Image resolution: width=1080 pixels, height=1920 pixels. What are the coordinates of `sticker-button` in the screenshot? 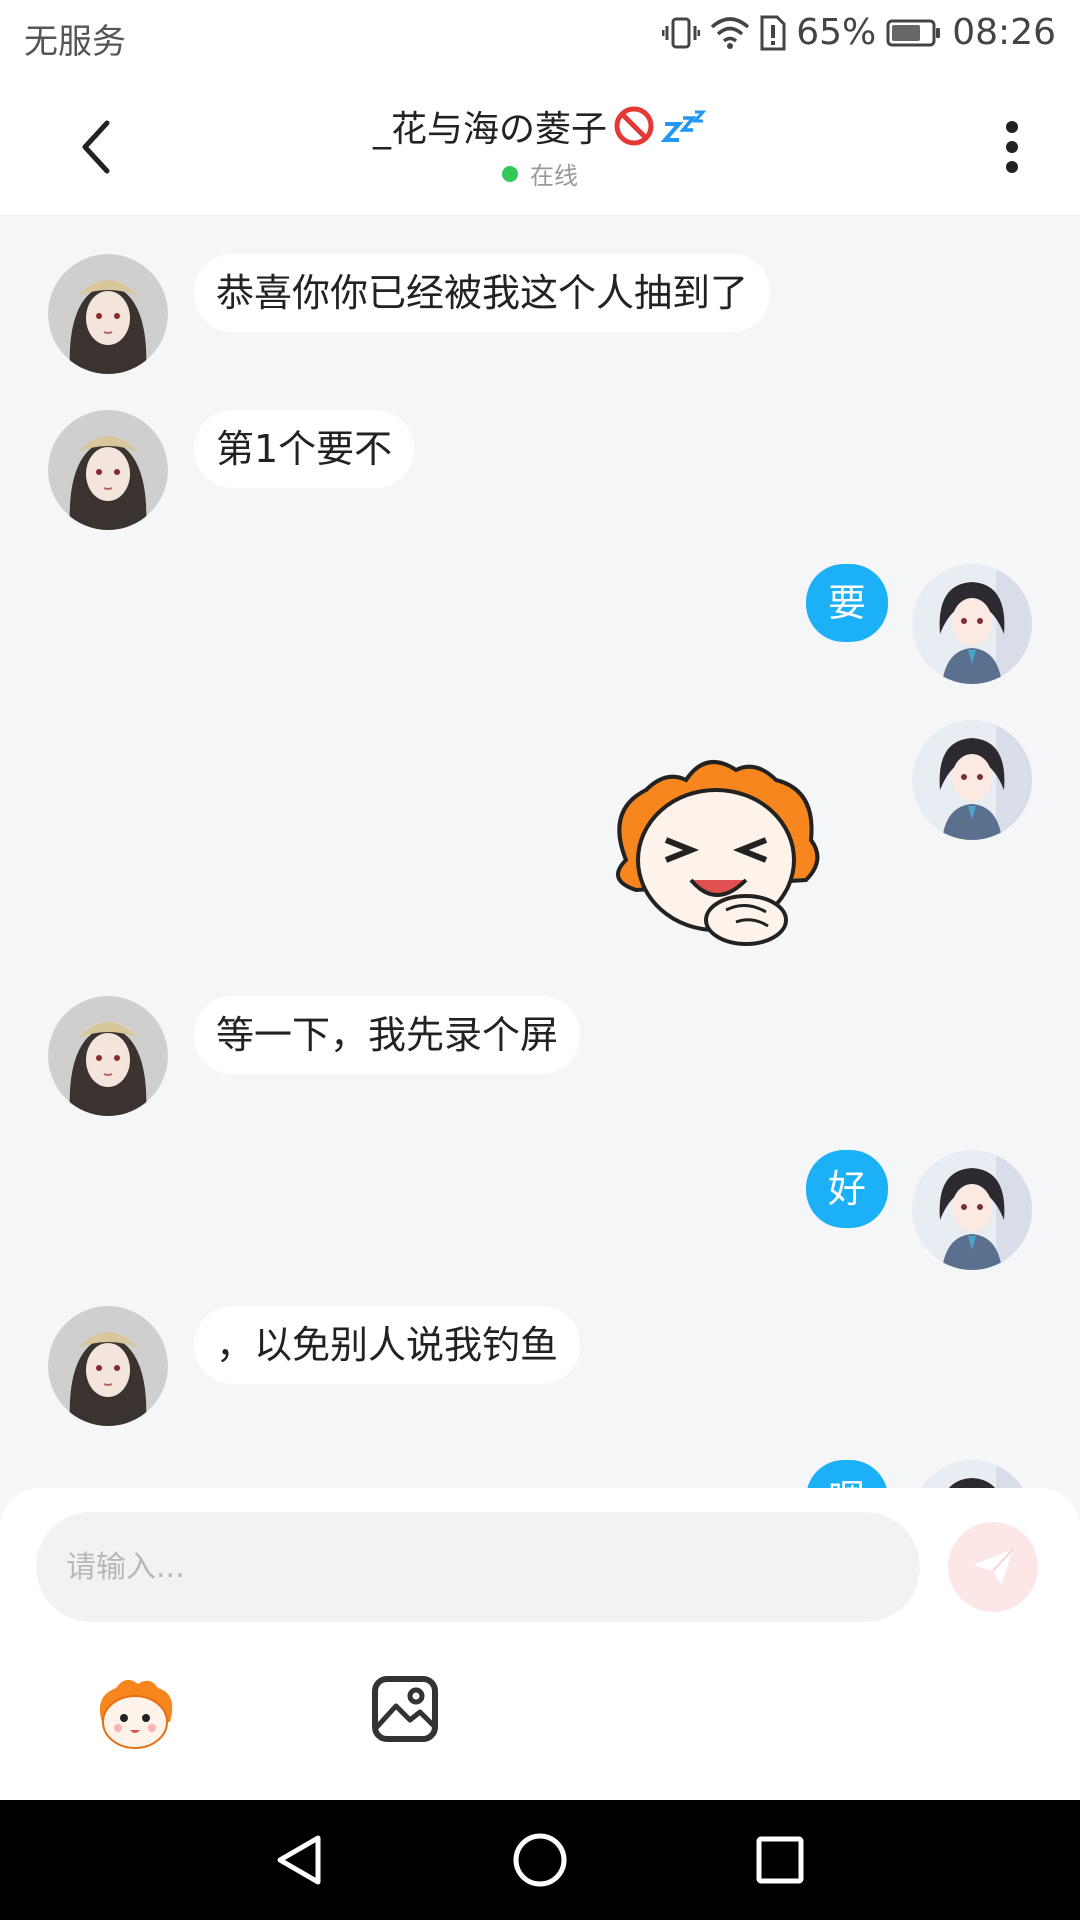 It's located at (135, 1712).